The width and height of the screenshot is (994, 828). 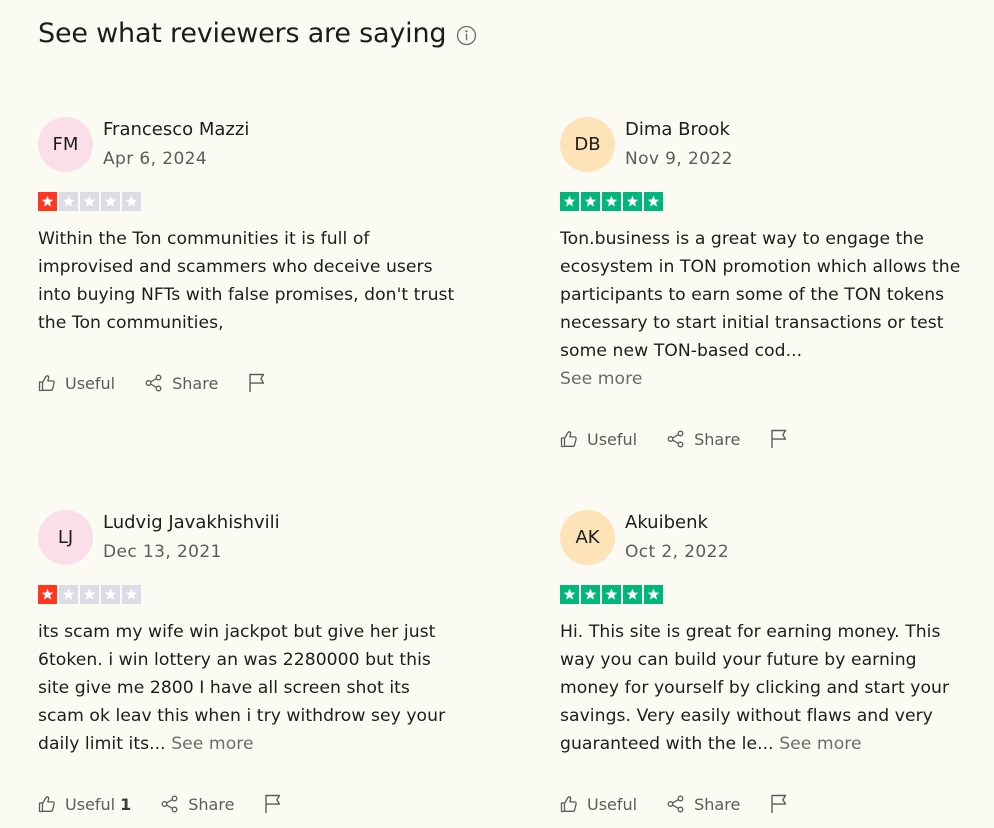 I want to click on useful-button: Useful 1, so click(x=84, y=804).